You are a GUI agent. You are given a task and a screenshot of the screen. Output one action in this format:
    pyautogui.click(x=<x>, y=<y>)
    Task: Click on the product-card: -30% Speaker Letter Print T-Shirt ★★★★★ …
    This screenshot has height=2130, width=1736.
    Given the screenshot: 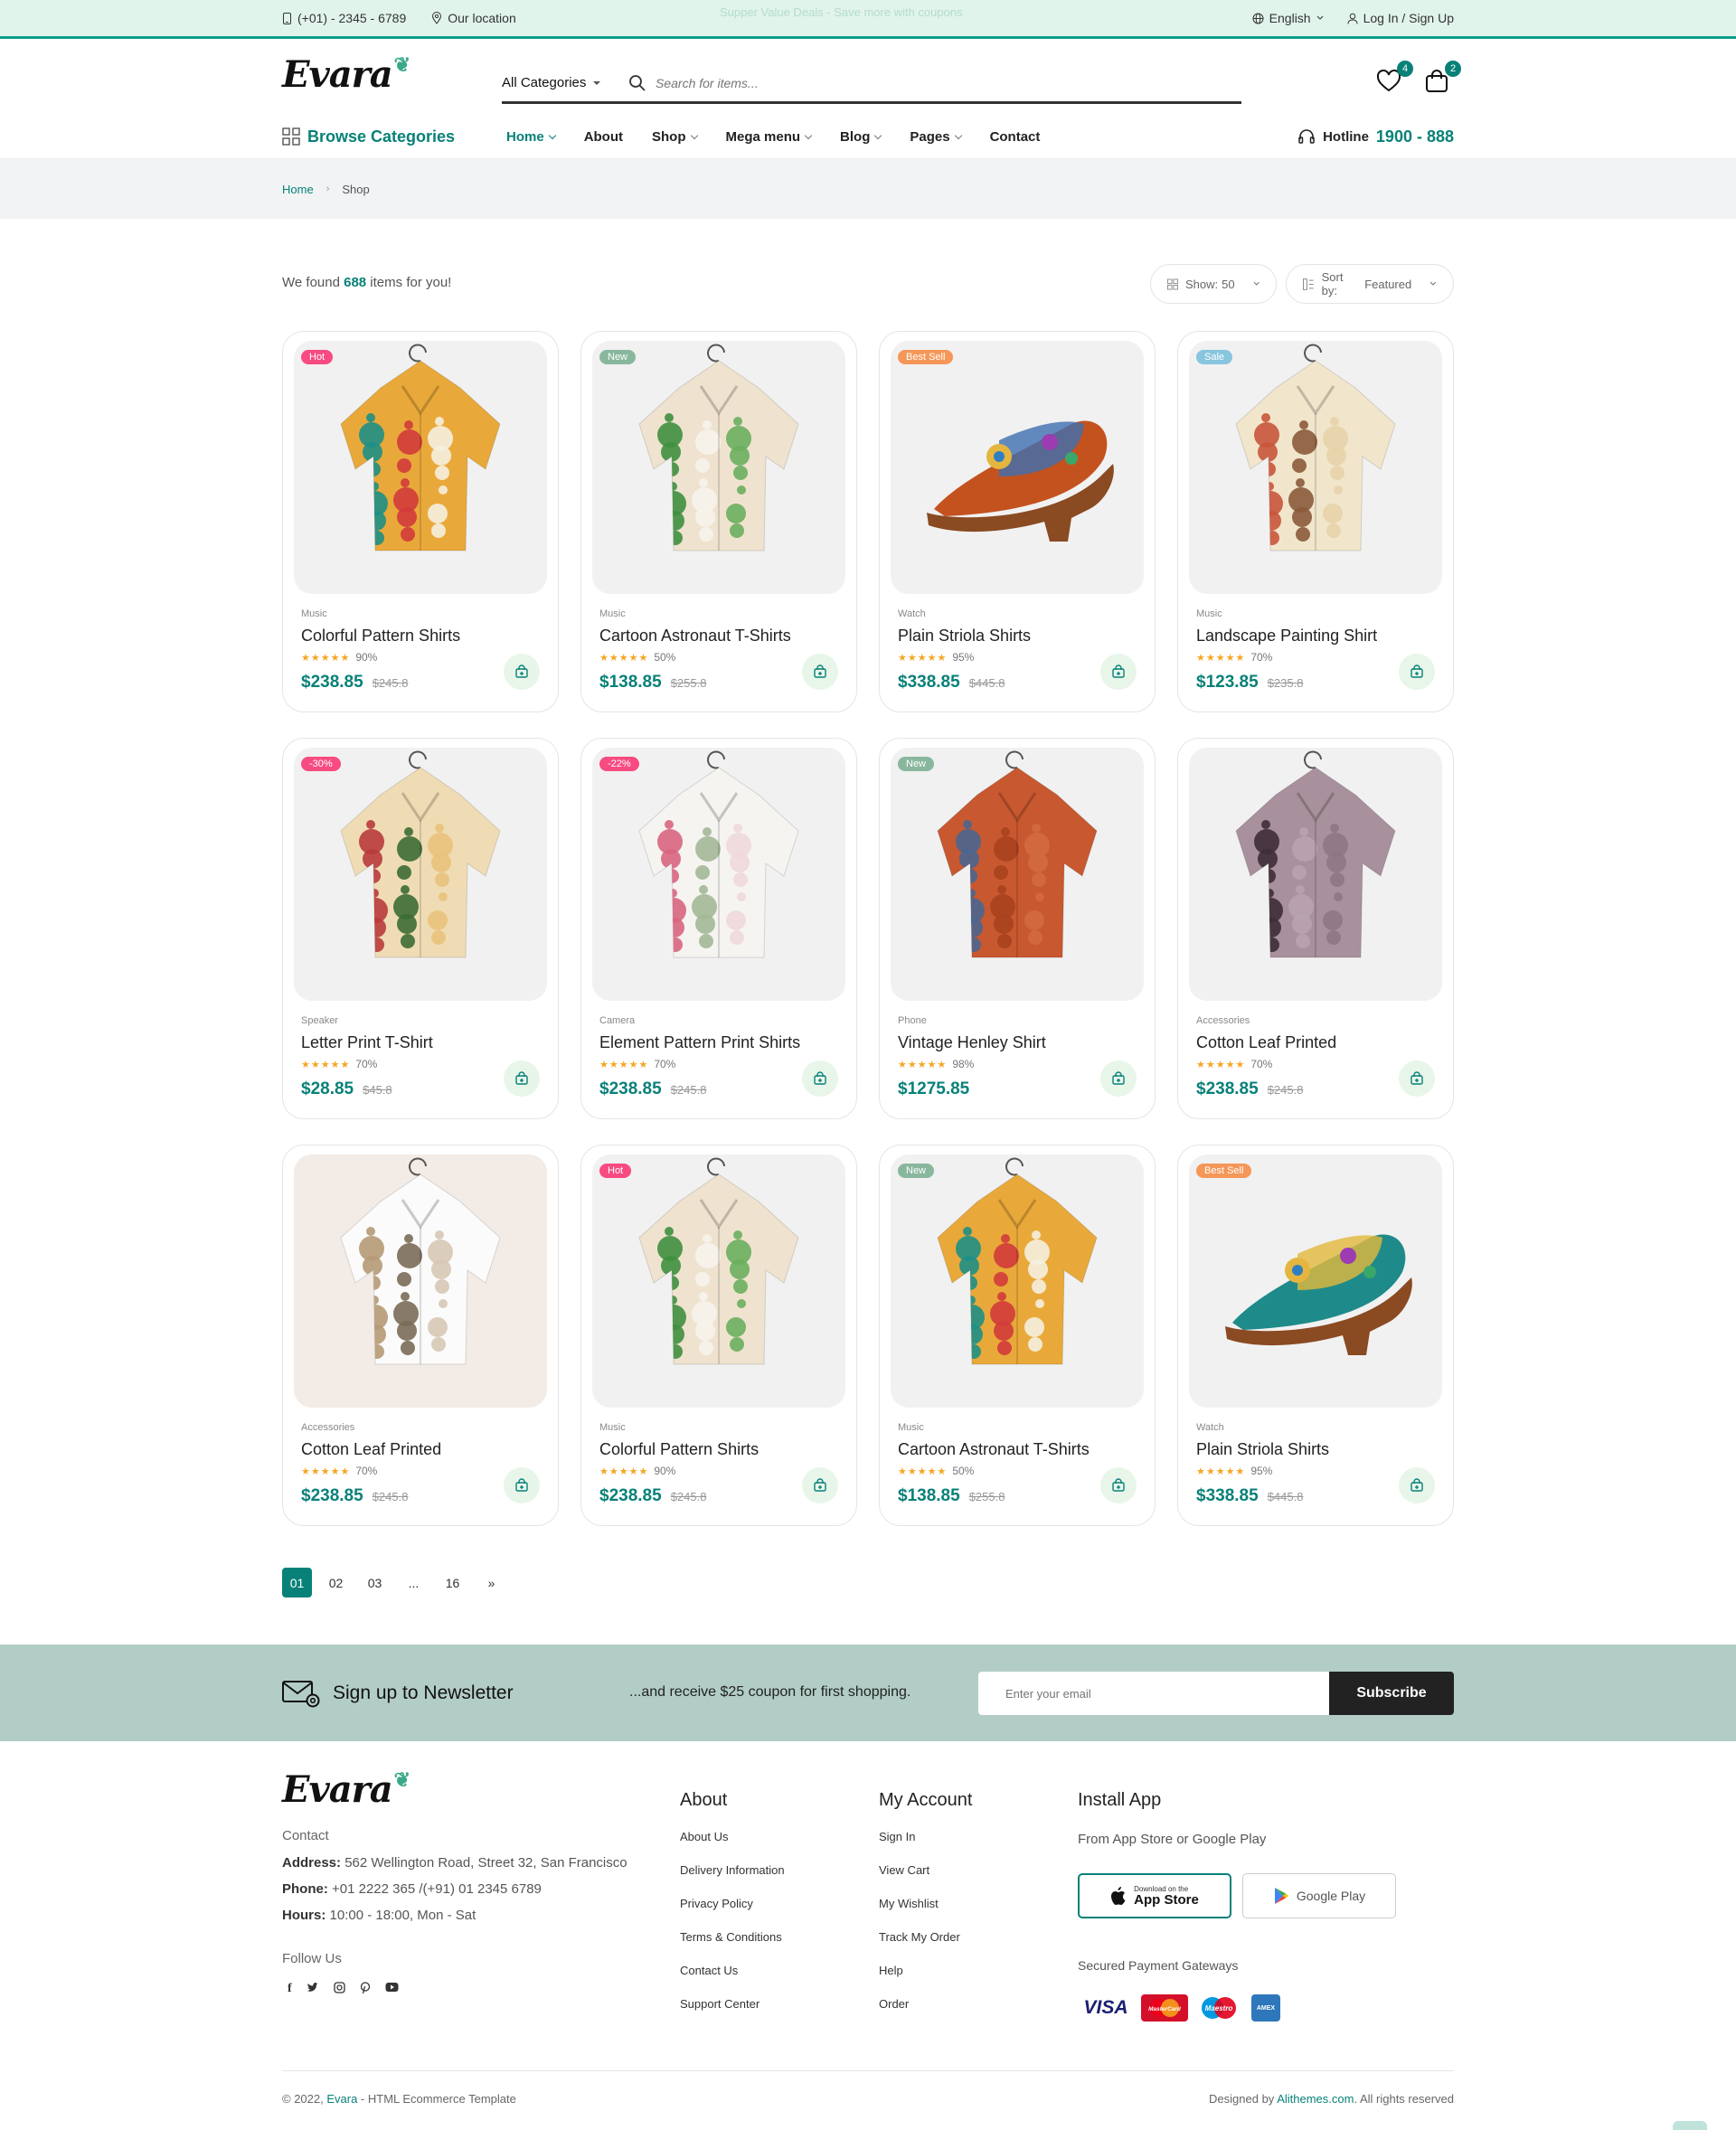 What is the action you would take?
    pyautogui.click(x=420, y=928)
    